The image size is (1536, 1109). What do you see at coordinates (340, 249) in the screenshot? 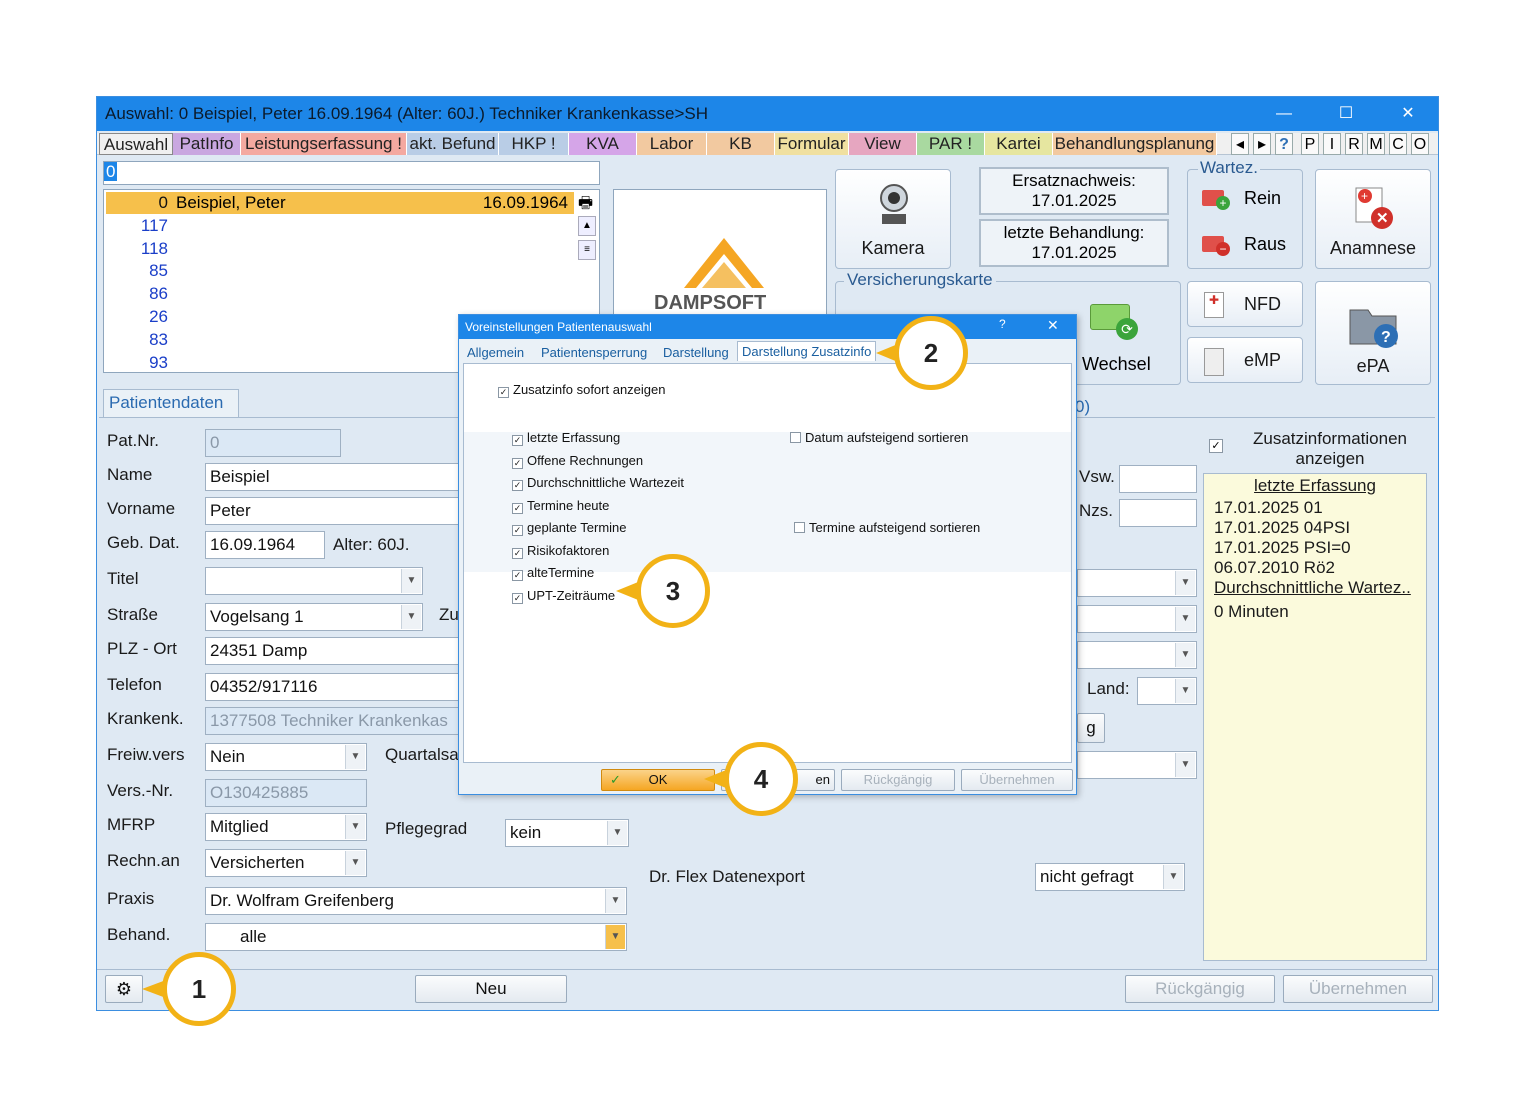
I see `patient-list-row: 118` at bounding box center [340, 249].